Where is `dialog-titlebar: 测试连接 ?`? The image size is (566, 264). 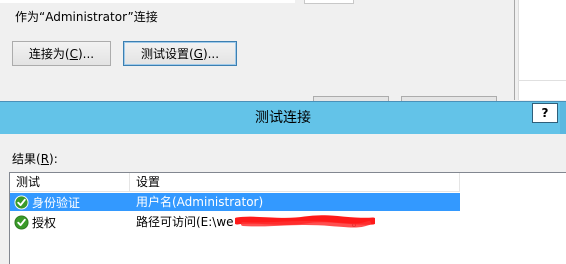 dialog-titlebar: 测试连接 ? is located at coordinates (283, 118).